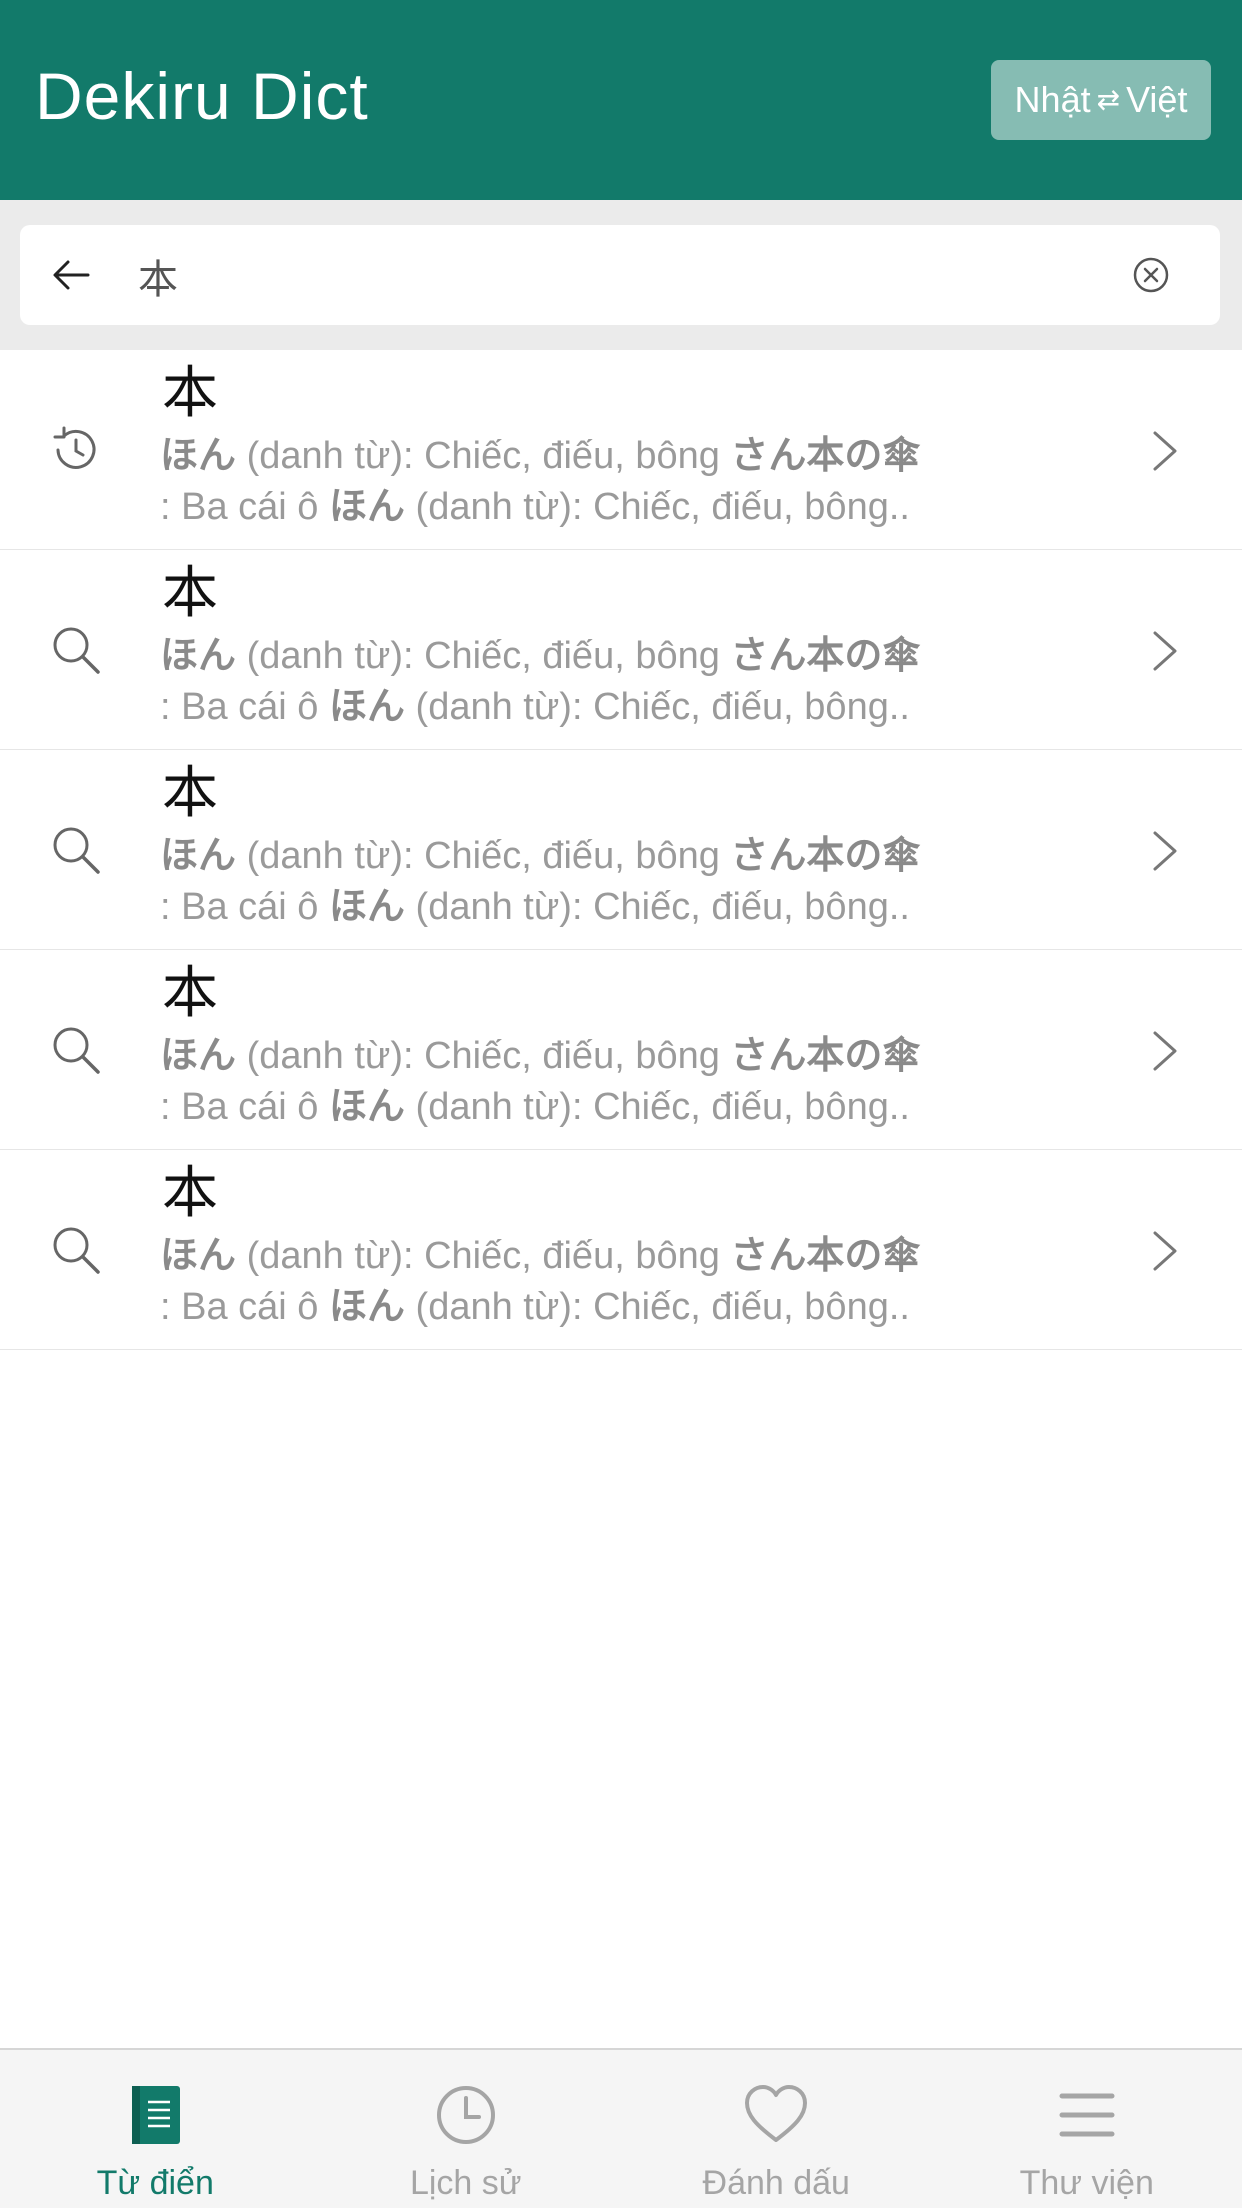 The image size is (1242, 2208). What do you see at coordinates (465, 2115) in the screenshot?
I see `clock-icon` at bounding box center [465, 2115].